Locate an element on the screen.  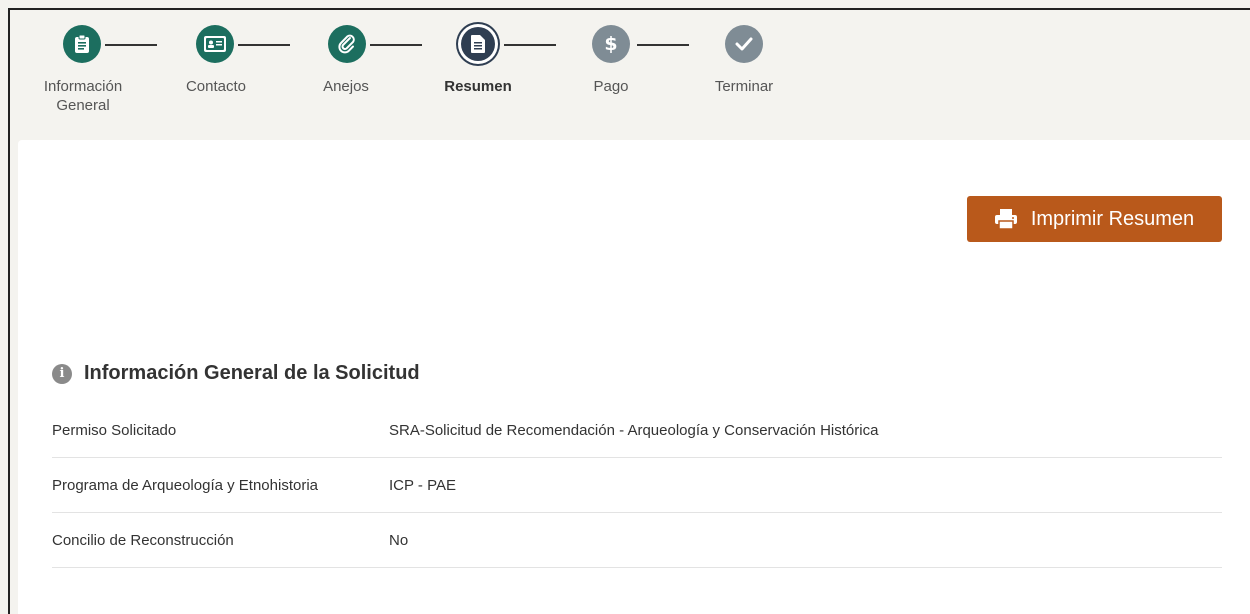
printer-icon is located at coordinates (1005, 219).